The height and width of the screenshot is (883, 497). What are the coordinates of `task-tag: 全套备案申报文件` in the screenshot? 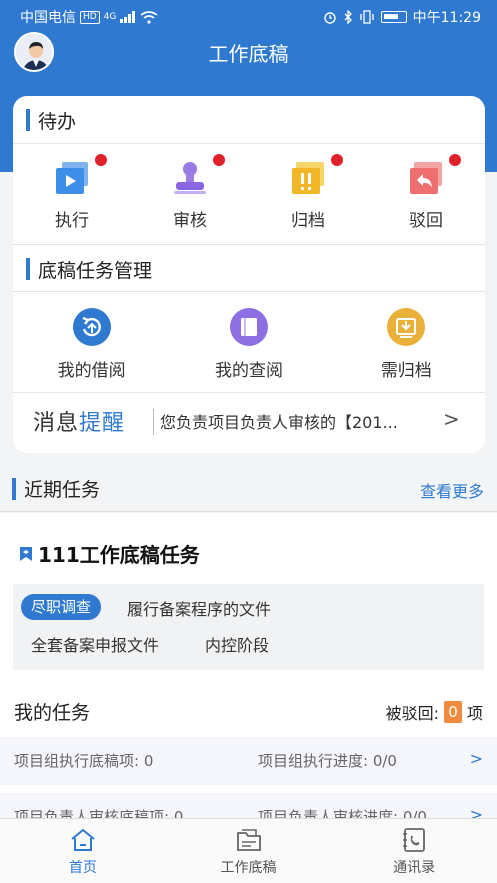 It's located at (95, 645).